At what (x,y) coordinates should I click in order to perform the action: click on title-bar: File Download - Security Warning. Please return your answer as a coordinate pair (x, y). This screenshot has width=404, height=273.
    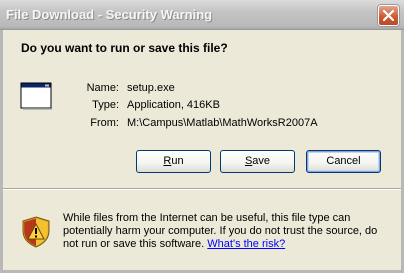
    Looking at the image, I should click on (202, 15).